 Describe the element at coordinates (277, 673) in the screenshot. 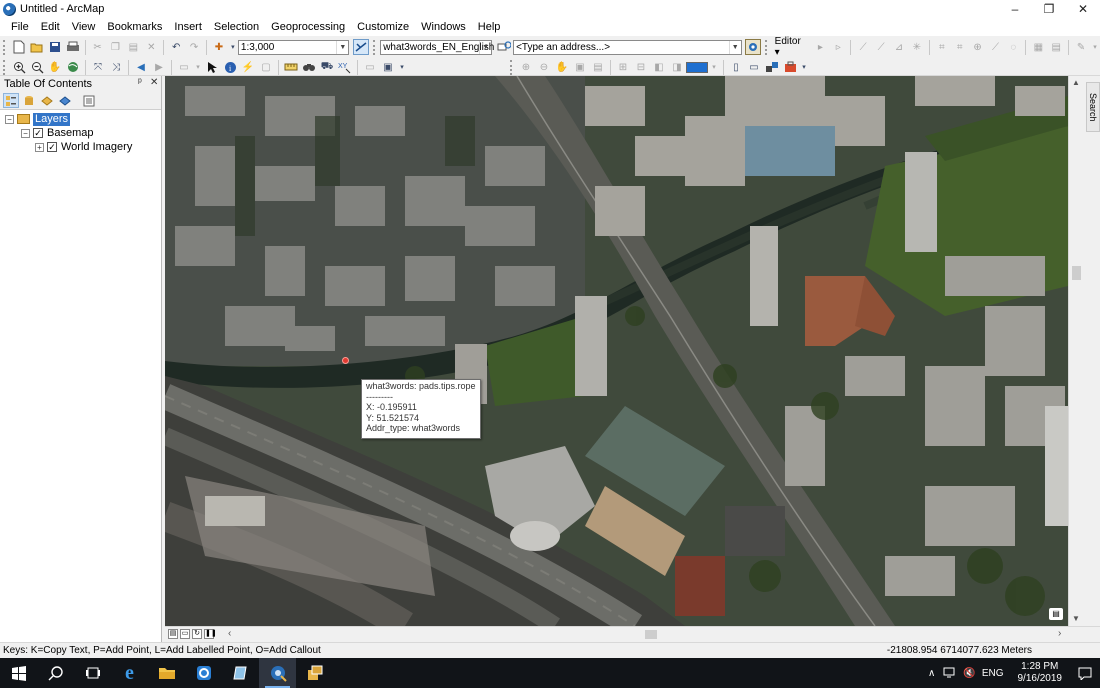

I see `arcmap-taskbar-icon` at that location.